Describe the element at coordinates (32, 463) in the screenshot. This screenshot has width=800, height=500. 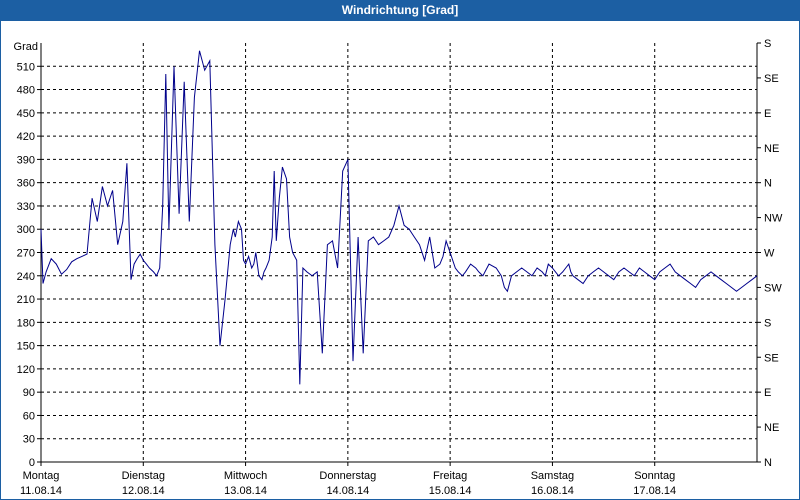
I see `y-tick-label: 0` at that location.